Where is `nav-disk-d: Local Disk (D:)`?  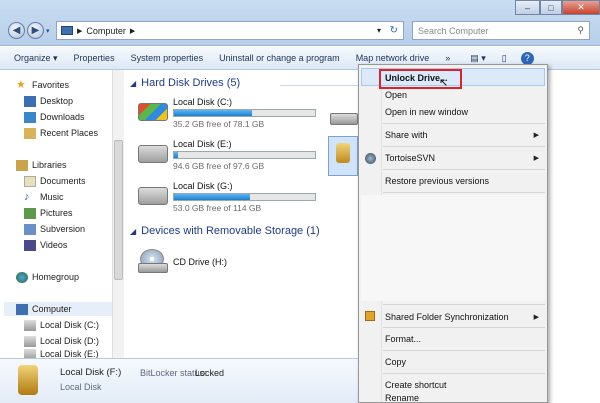 nav-disk-d: Local Disk (D:) is located at coordinates (61, 341).